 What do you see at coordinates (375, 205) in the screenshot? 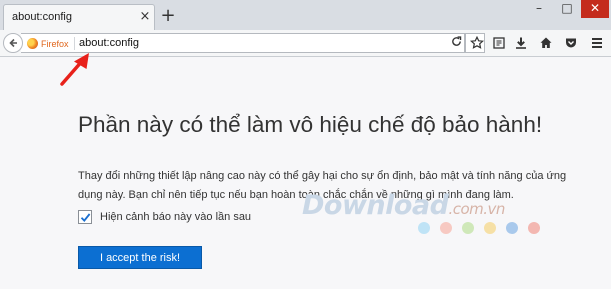
I see `watermark-text: Download` at bounding box center [375, 205].